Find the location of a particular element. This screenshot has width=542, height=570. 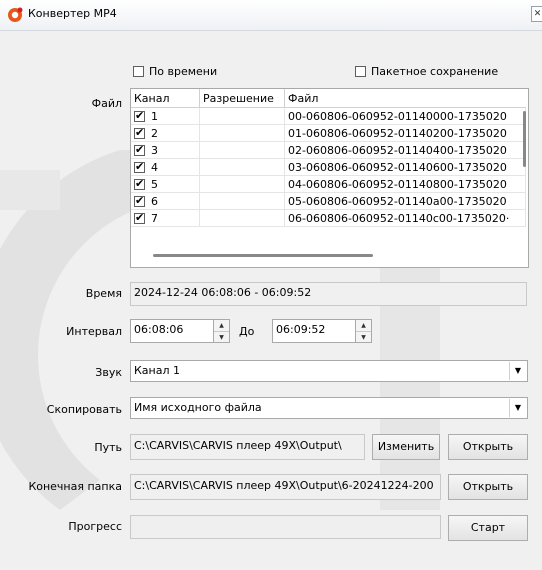

file-table-header: Канал Разрешение Файл is located at coordinates (328, 98).